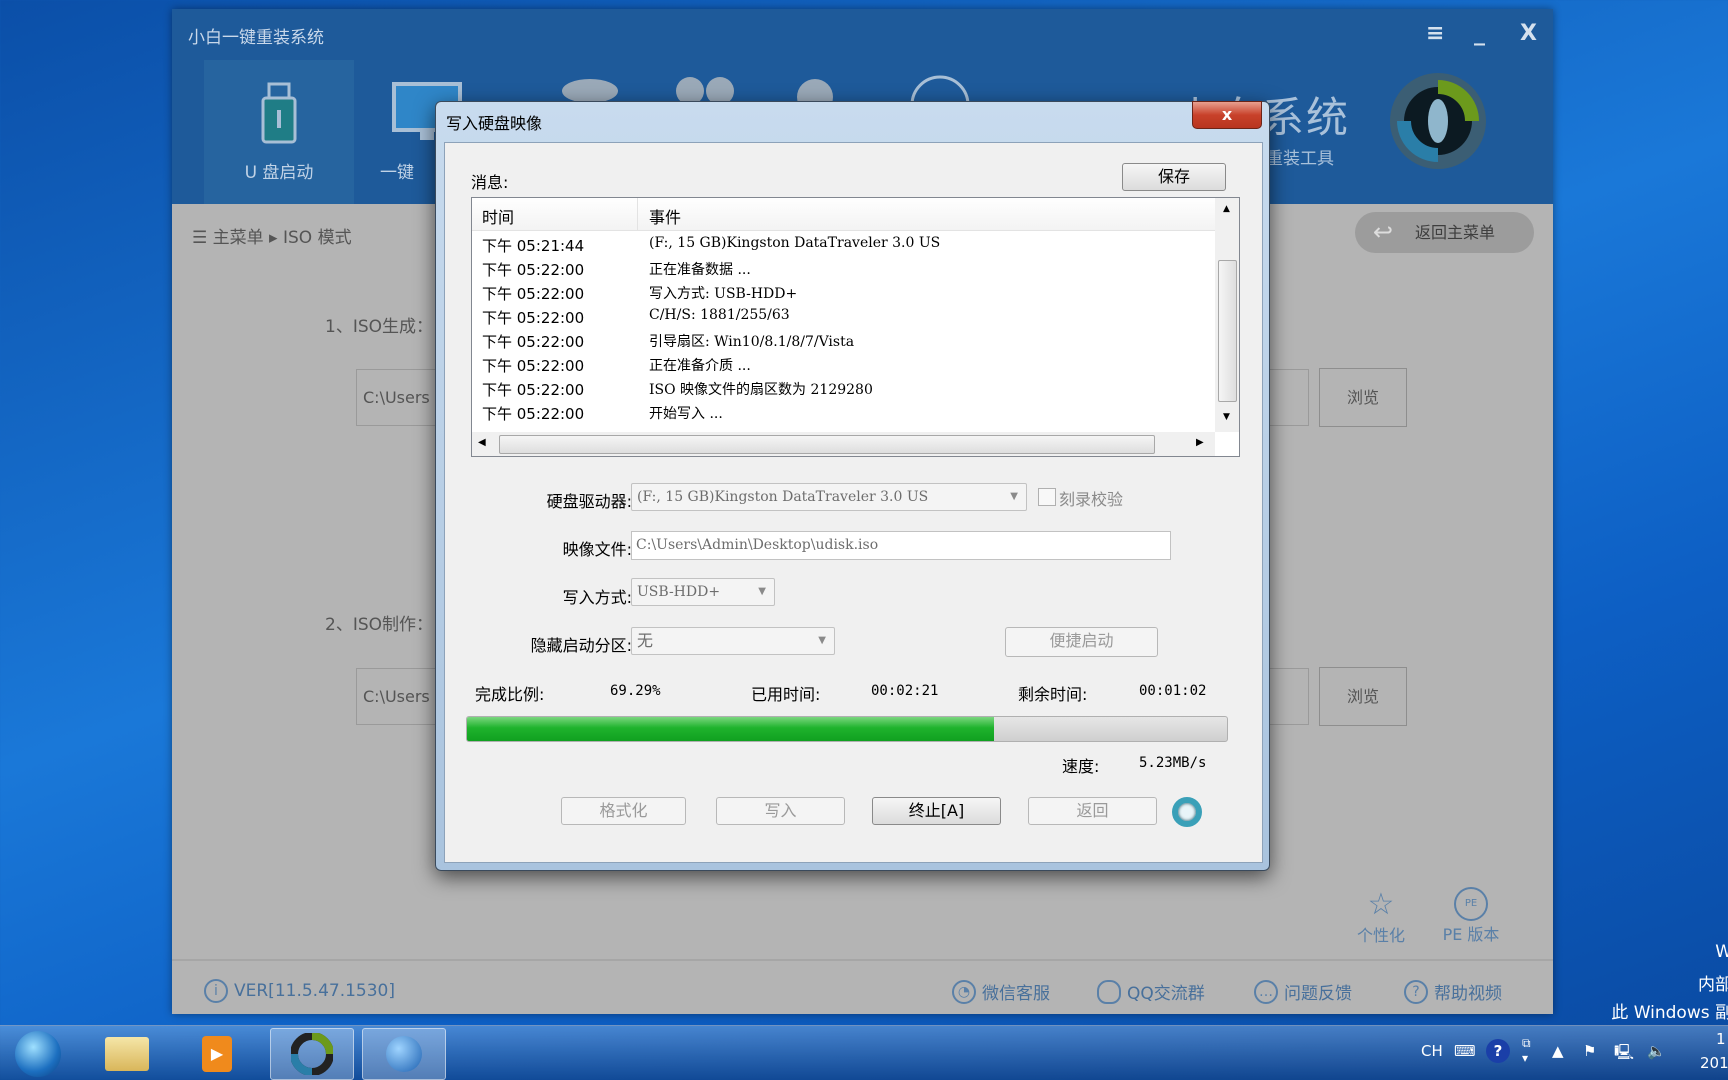 The height and width of the screenshot is (1080, 1728). What do you see at coordinates (1714, 1063) in the screenshot?
I see `clock-date: 201` at bounding box center [1714, 1063].